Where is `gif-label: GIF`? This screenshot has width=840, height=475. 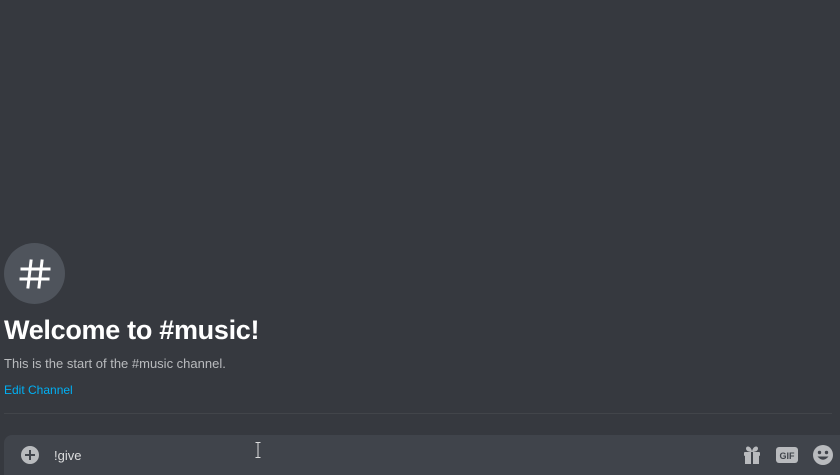 gif-label: GIF is located at coordinates (788, 456).